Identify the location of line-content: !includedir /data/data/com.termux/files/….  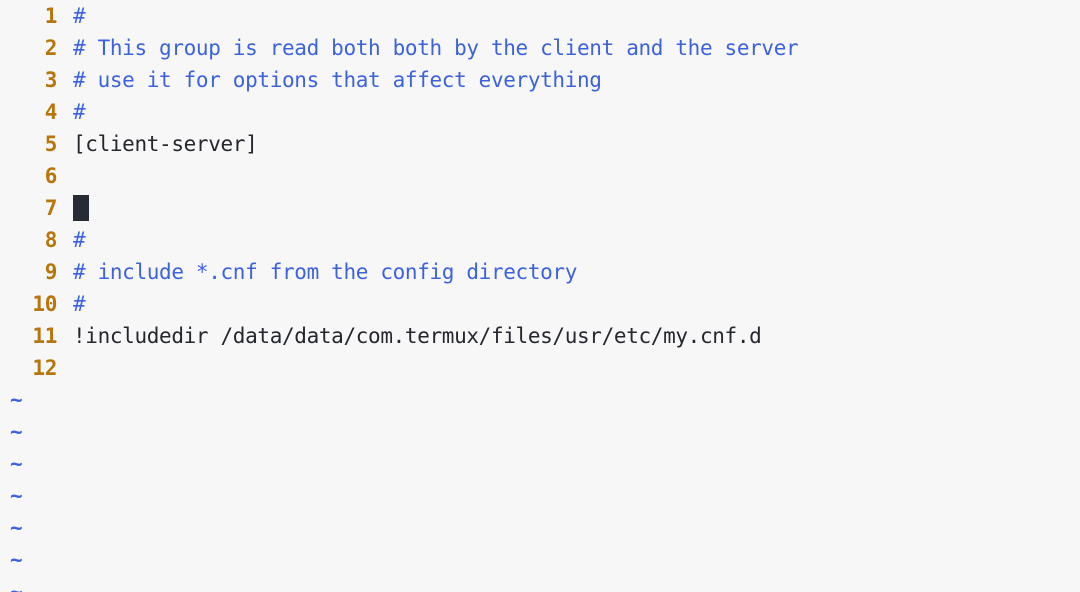
(417, 336).